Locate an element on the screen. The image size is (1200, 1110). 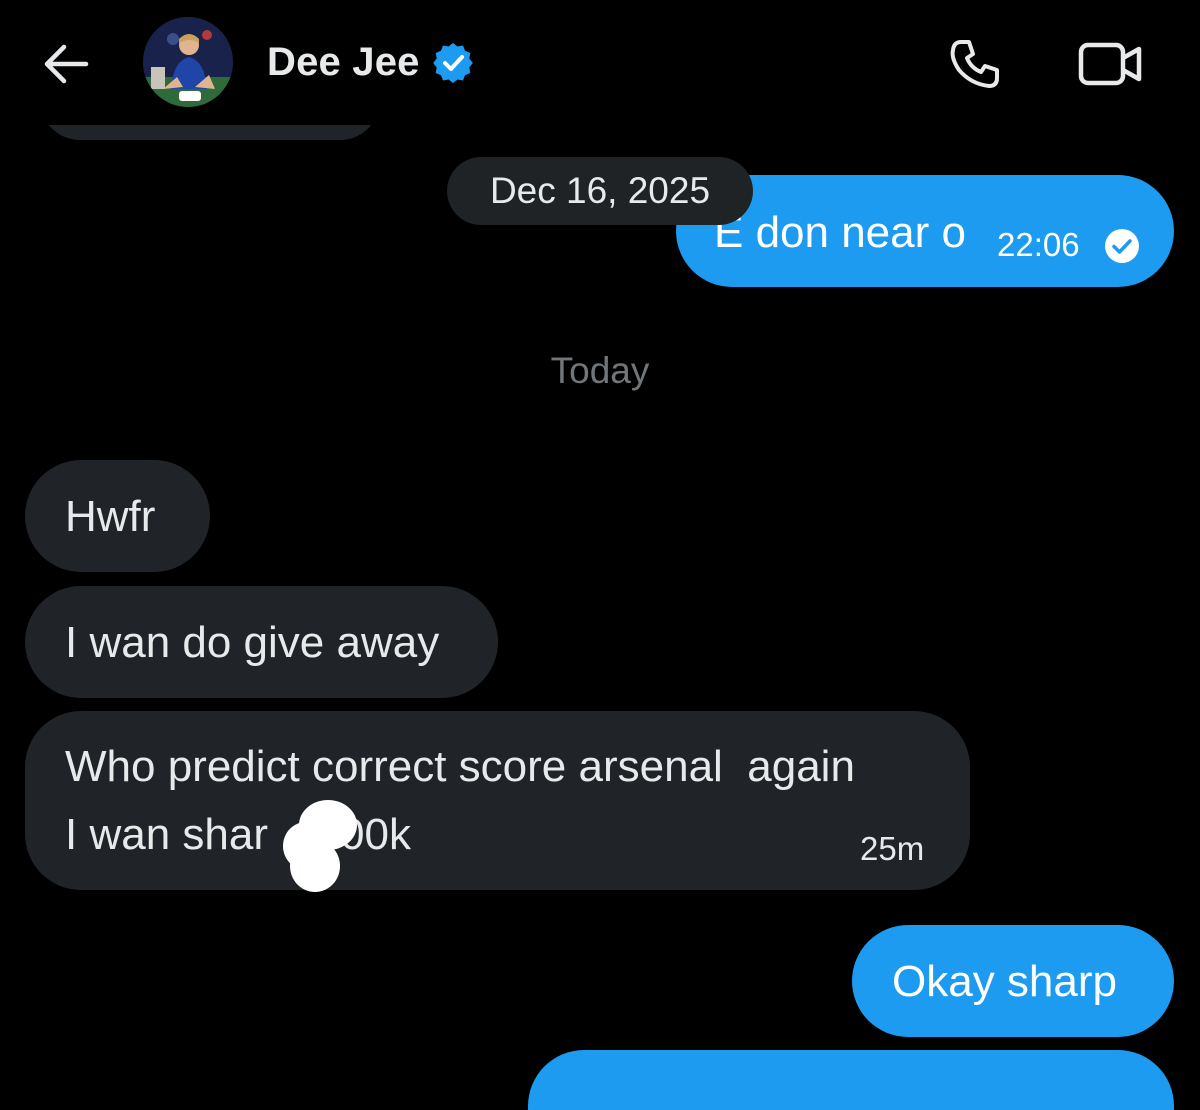
message-text: I wan do give away is located at coordinates (252, 642).